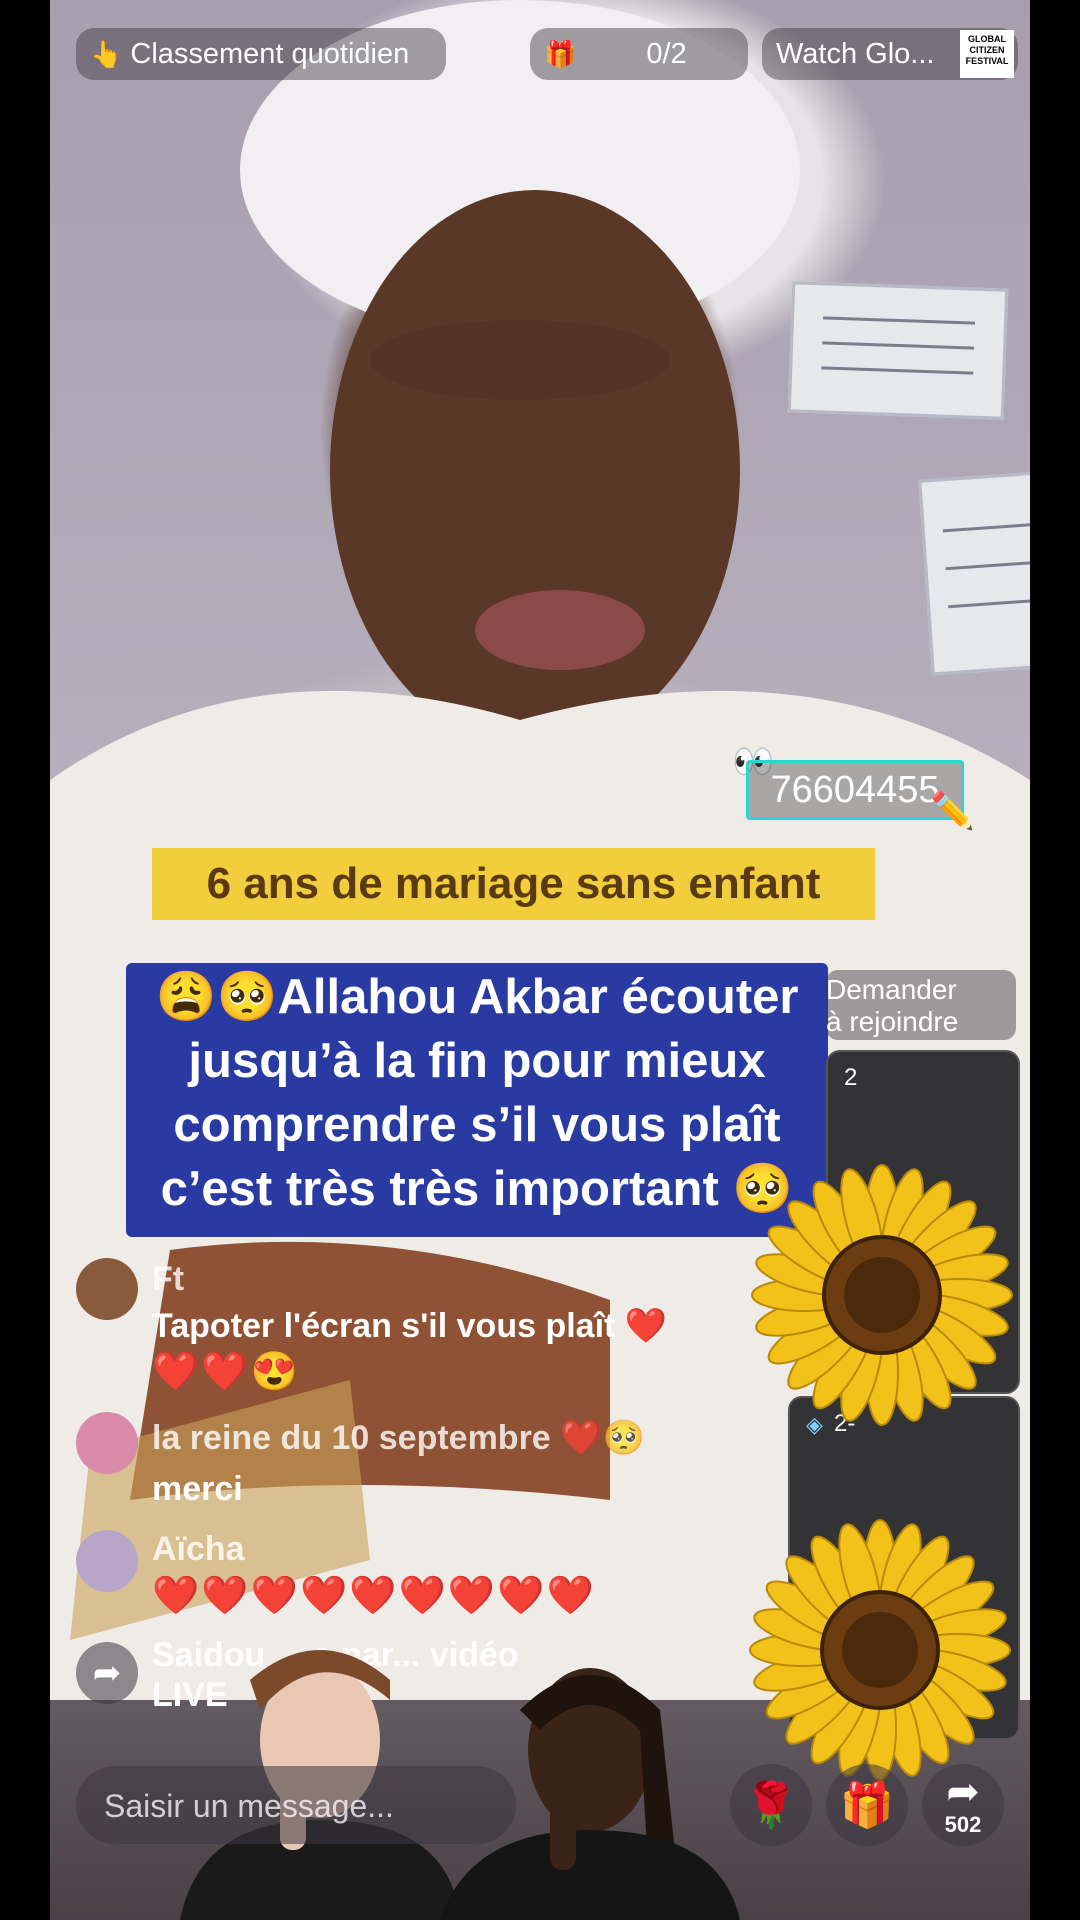 Image resolution: width=1080 pixels, height=1920 pixels. I want to click on share-arrow-icon: ➦, so click(963, 1792).